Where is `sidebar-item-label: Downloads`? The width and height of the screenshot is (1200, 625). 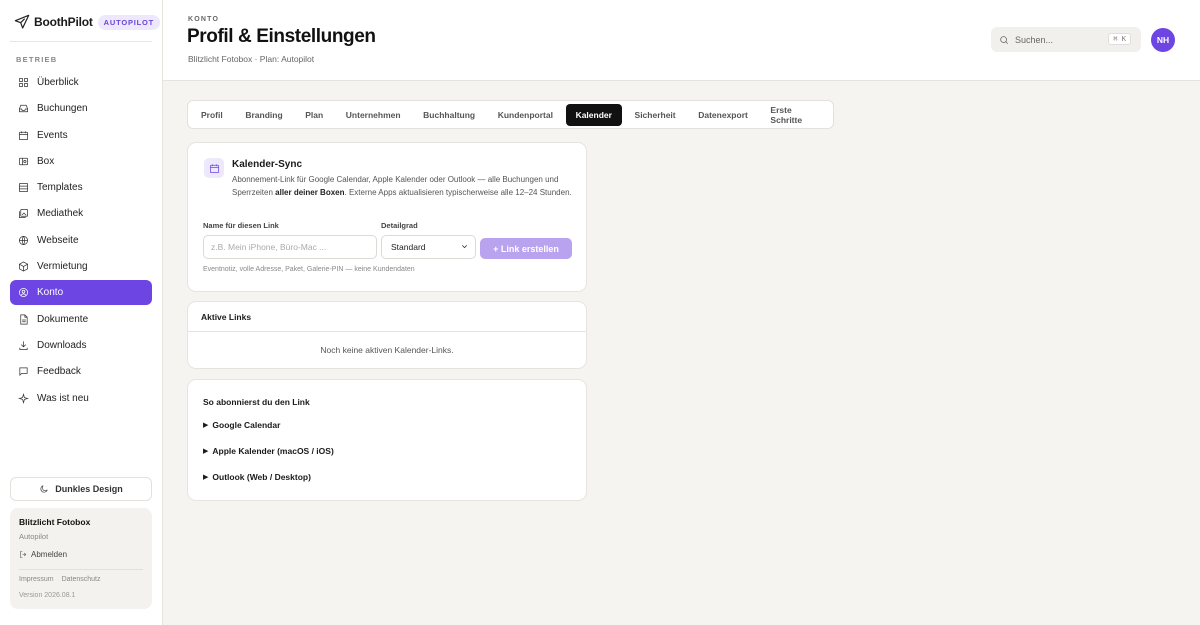
sidebar-item-label: Downloads is located at coordinates (62, 345).